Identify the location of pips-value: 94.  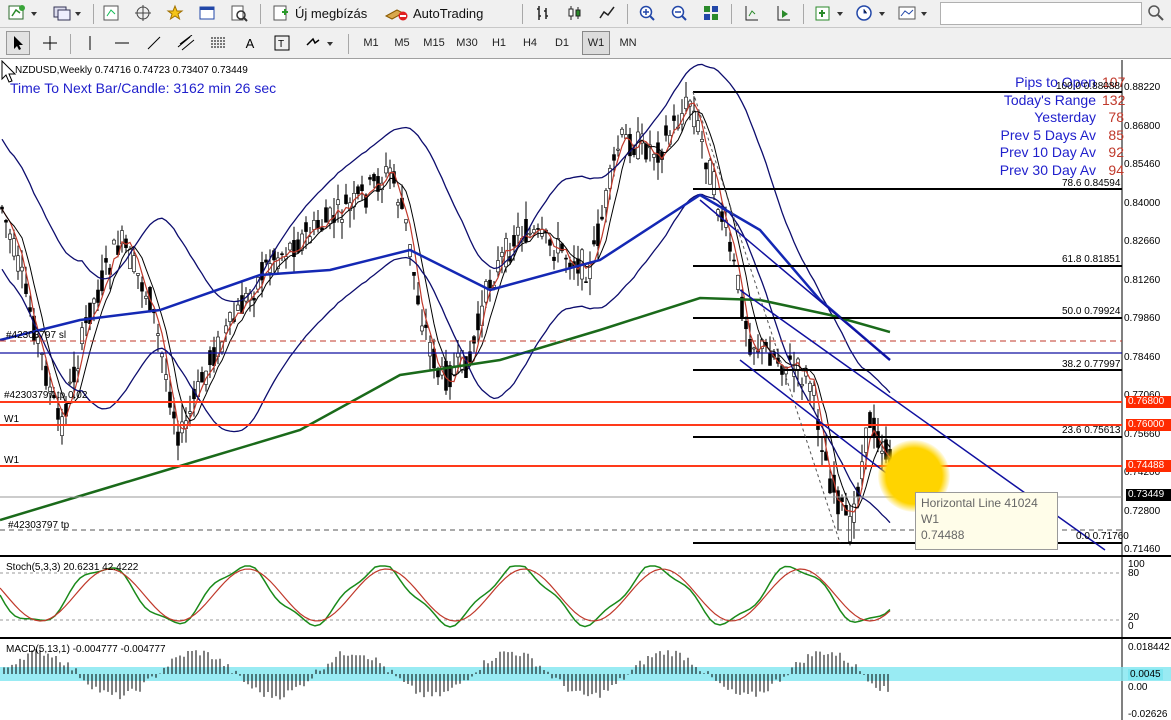
(1116, 169).